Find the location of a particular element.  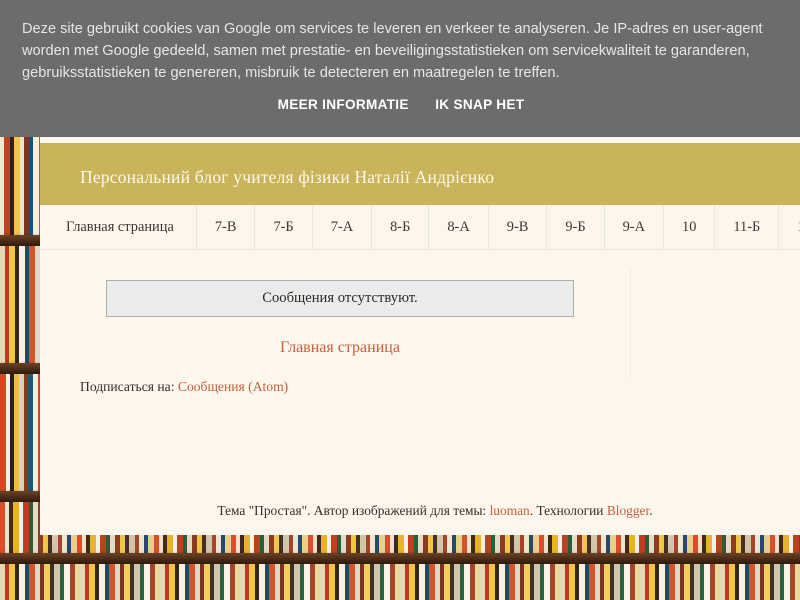

tab-label: 10 is located at coordinates (689, 226).